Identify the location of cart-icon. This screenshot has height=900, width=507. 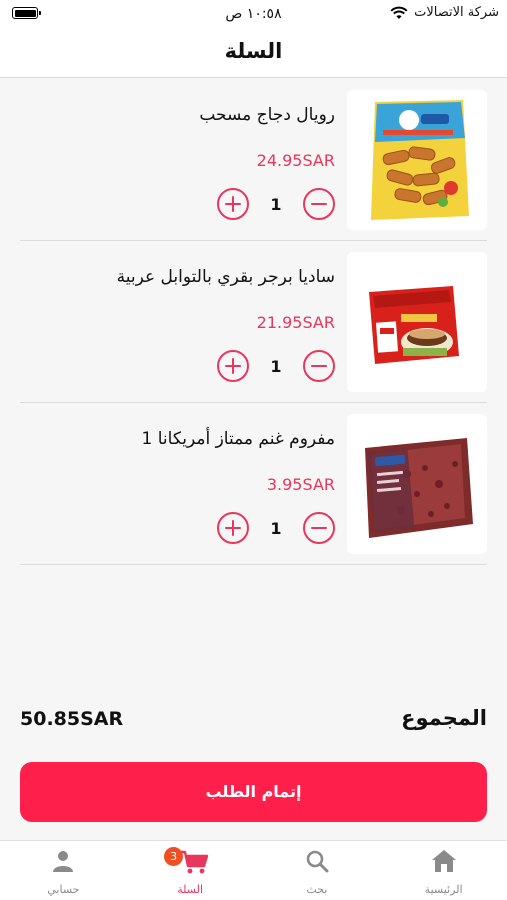
(194, 862).